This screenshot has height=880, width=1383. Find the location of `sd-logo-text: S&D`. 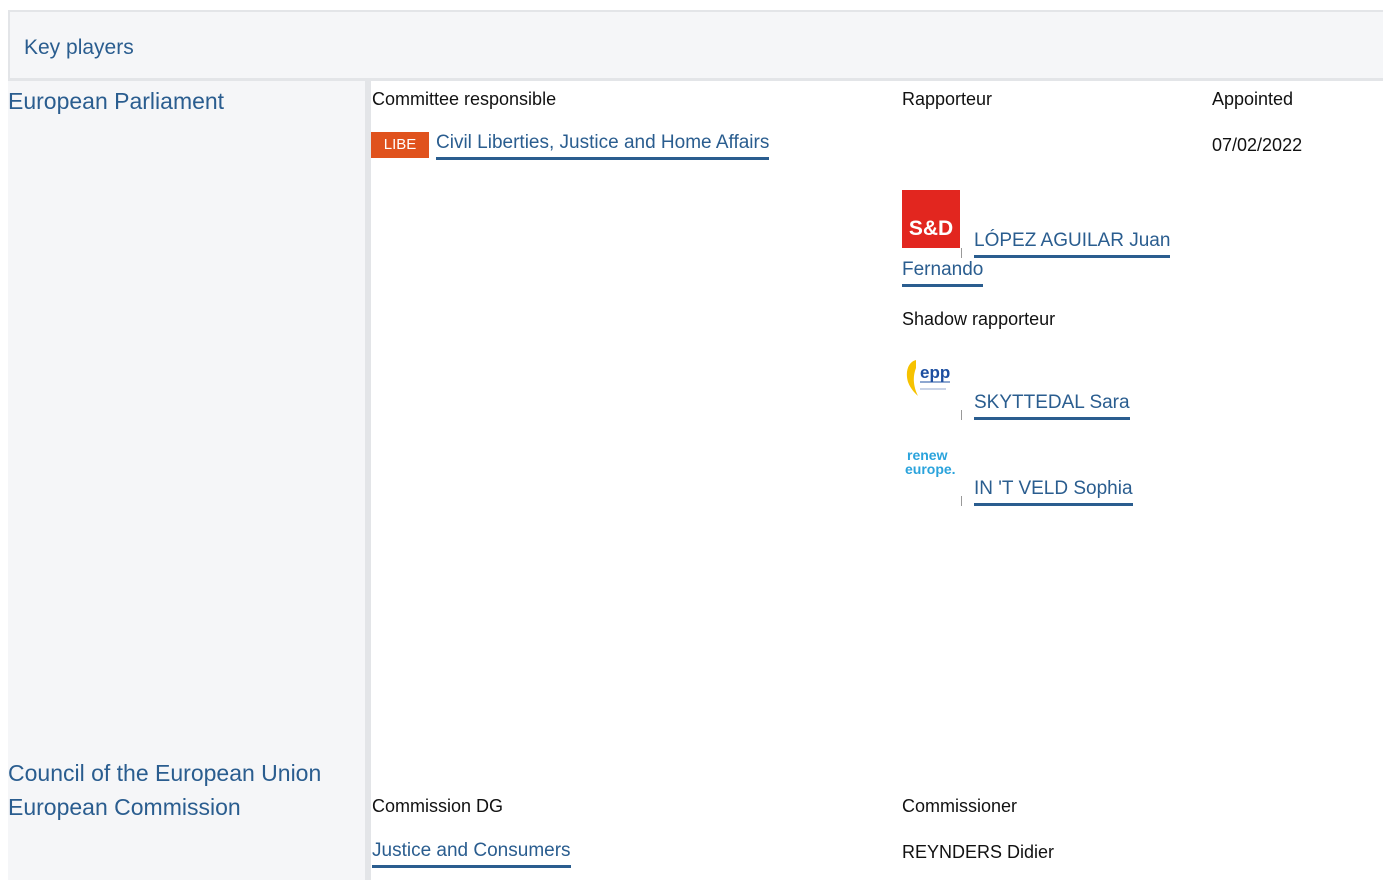

sd-logo-text: S&D is located at coordinates (931, 228).